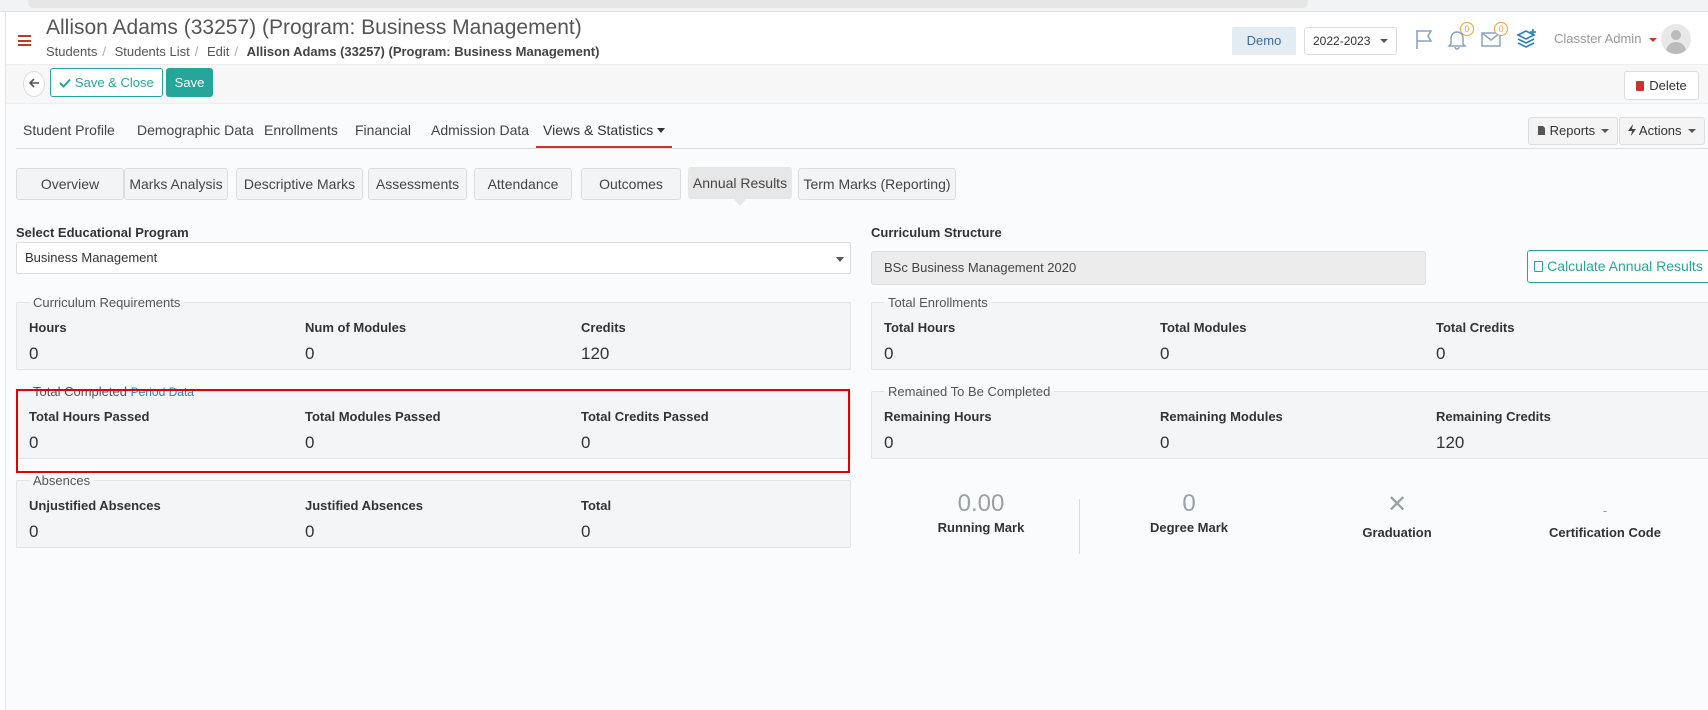 This screenshot has height=710, width=1708. What do you see at coordinates (936, 232) in the screenshot?
I see `curriculum-structure-label: Curriculum Structure` at bounding box center [936, 232].